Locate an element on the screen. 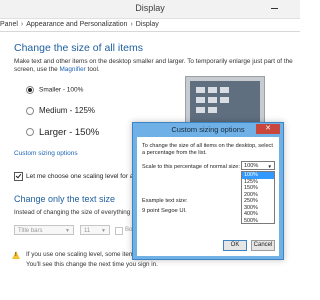 Image resolution: width=320 pixels, height=300 pixels. ok-button: OK is located at coordinates (235, 245).